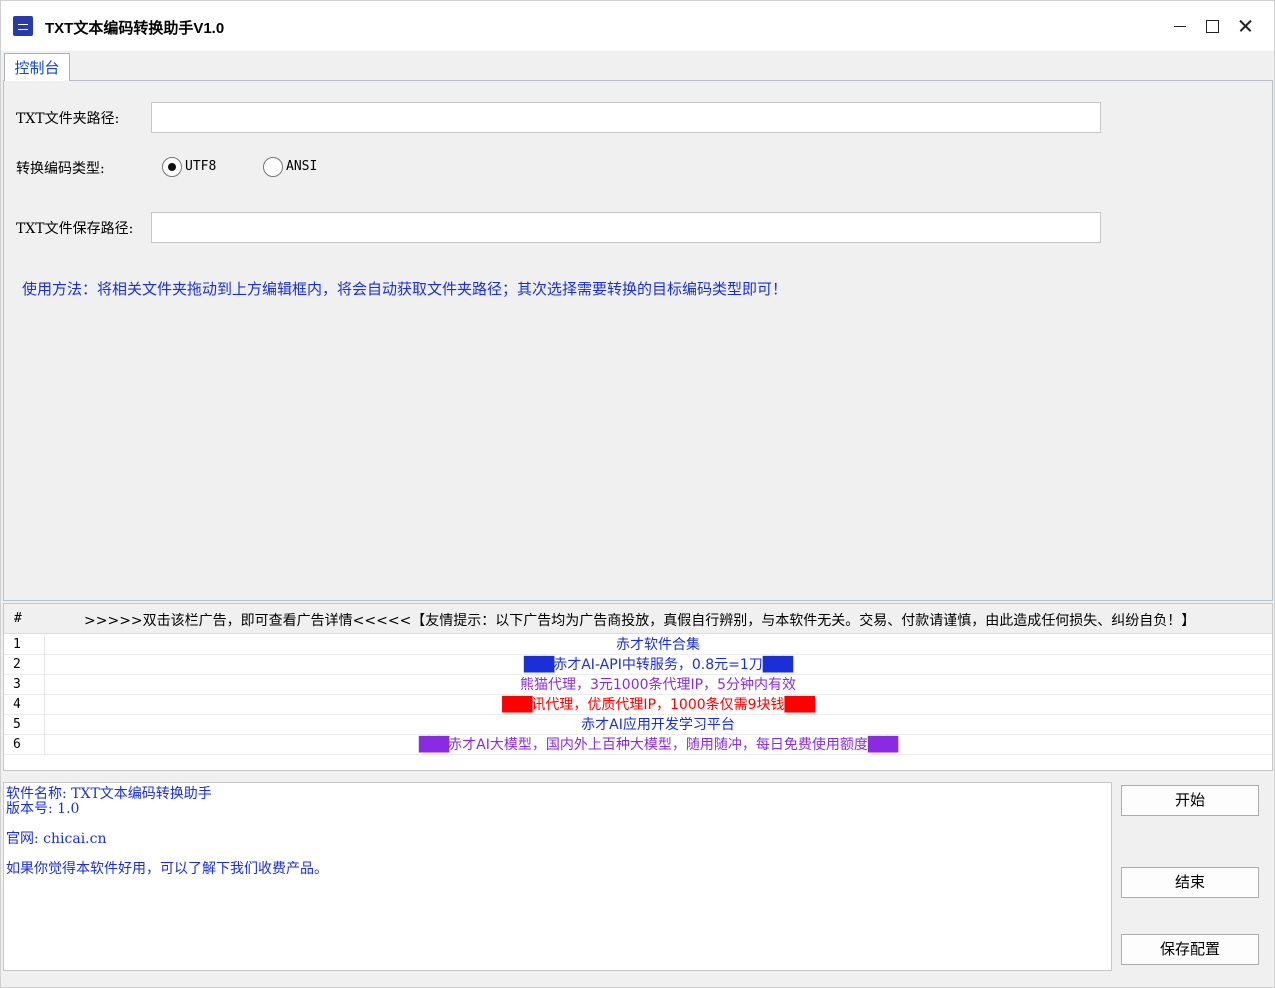 The image size is (1275, 988). I want to click on folder-path-input, so click(626, 117).